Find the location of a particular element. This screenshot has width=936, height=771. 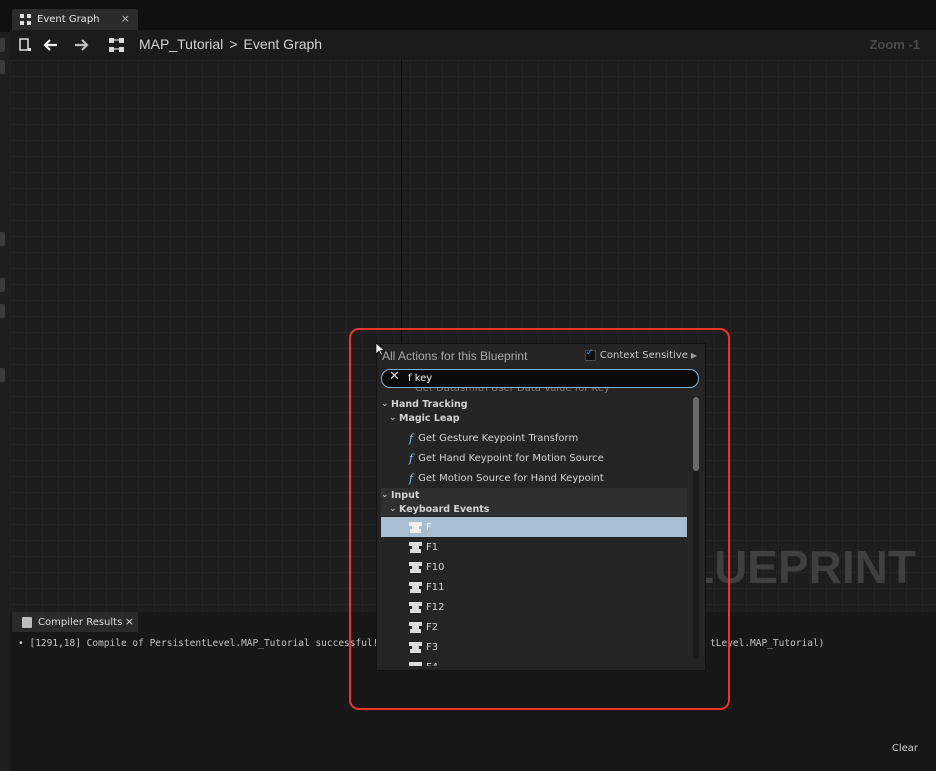

clipboard-icon is located at coordinates (27, 622).